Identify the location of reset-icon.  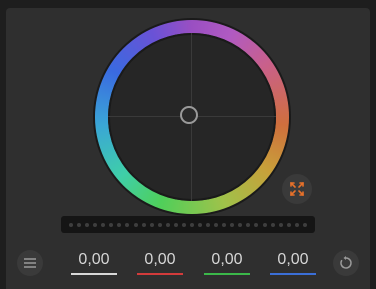
(346, 262).